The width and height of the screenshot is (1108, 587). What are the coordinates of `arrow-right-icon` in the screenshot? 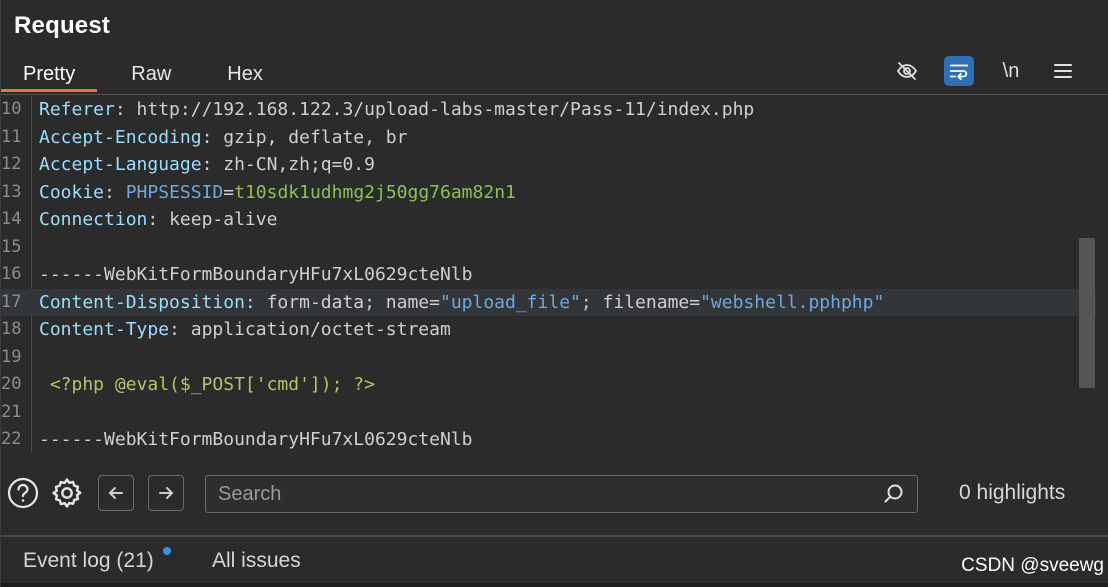 It's located at (166, 493).